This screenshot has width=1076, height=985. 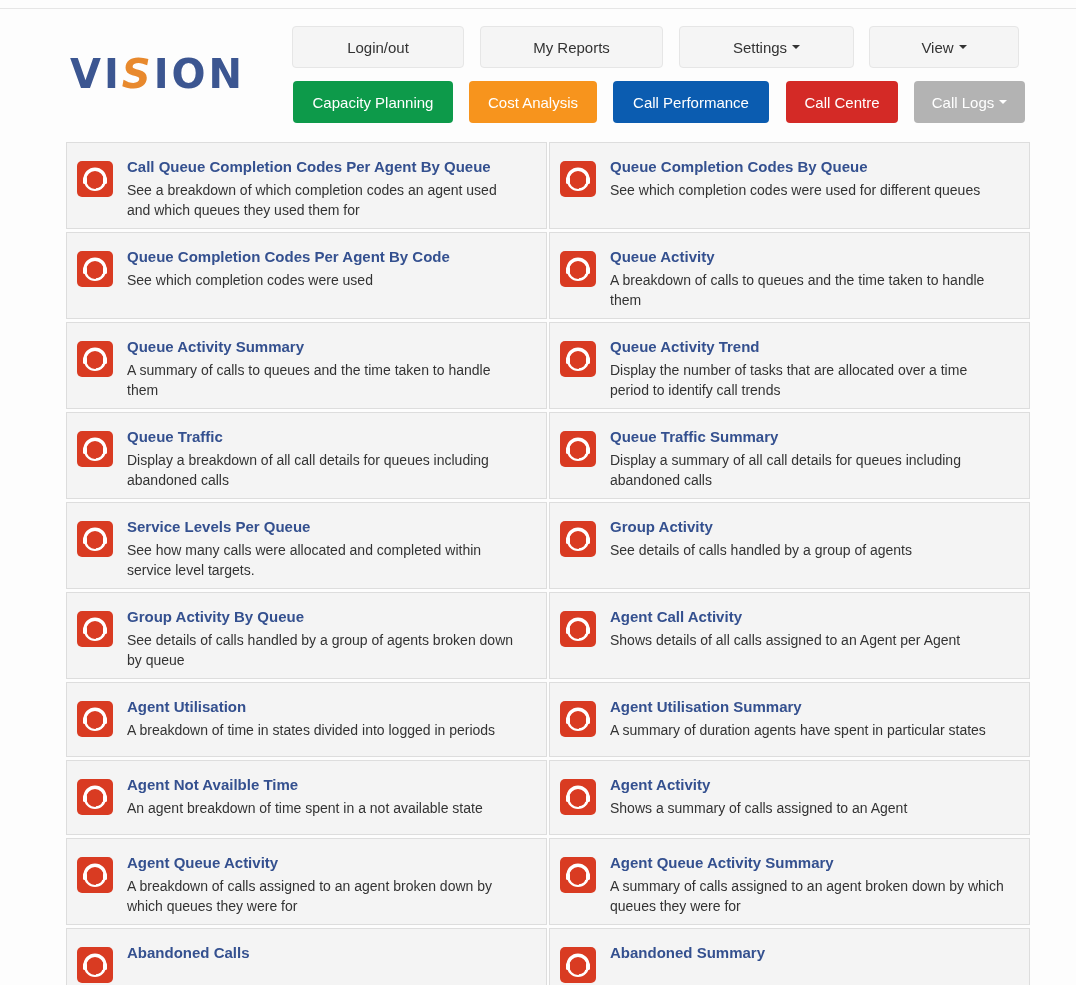 What do you see at coordinates (944, 47) in the screenshot?
I see `nav-button: View` at bounding box center [944, 47].